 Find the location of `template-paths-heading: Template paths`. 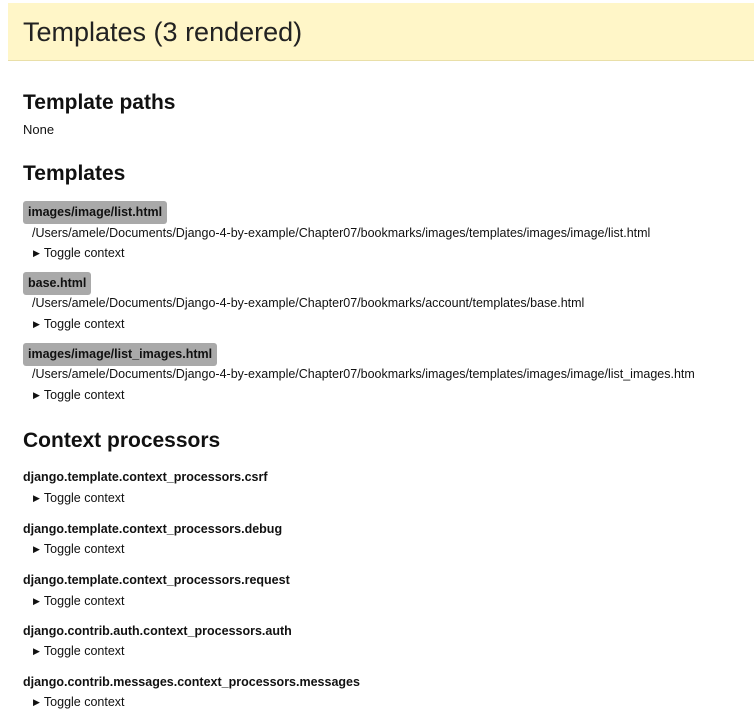

template-paths-heading: Template paths is located at coordinates (99, 102).